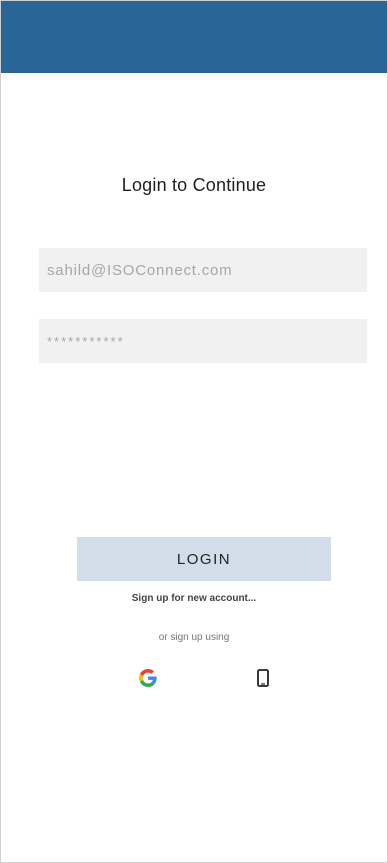  I want to click on google-icon, so click(148, 678).